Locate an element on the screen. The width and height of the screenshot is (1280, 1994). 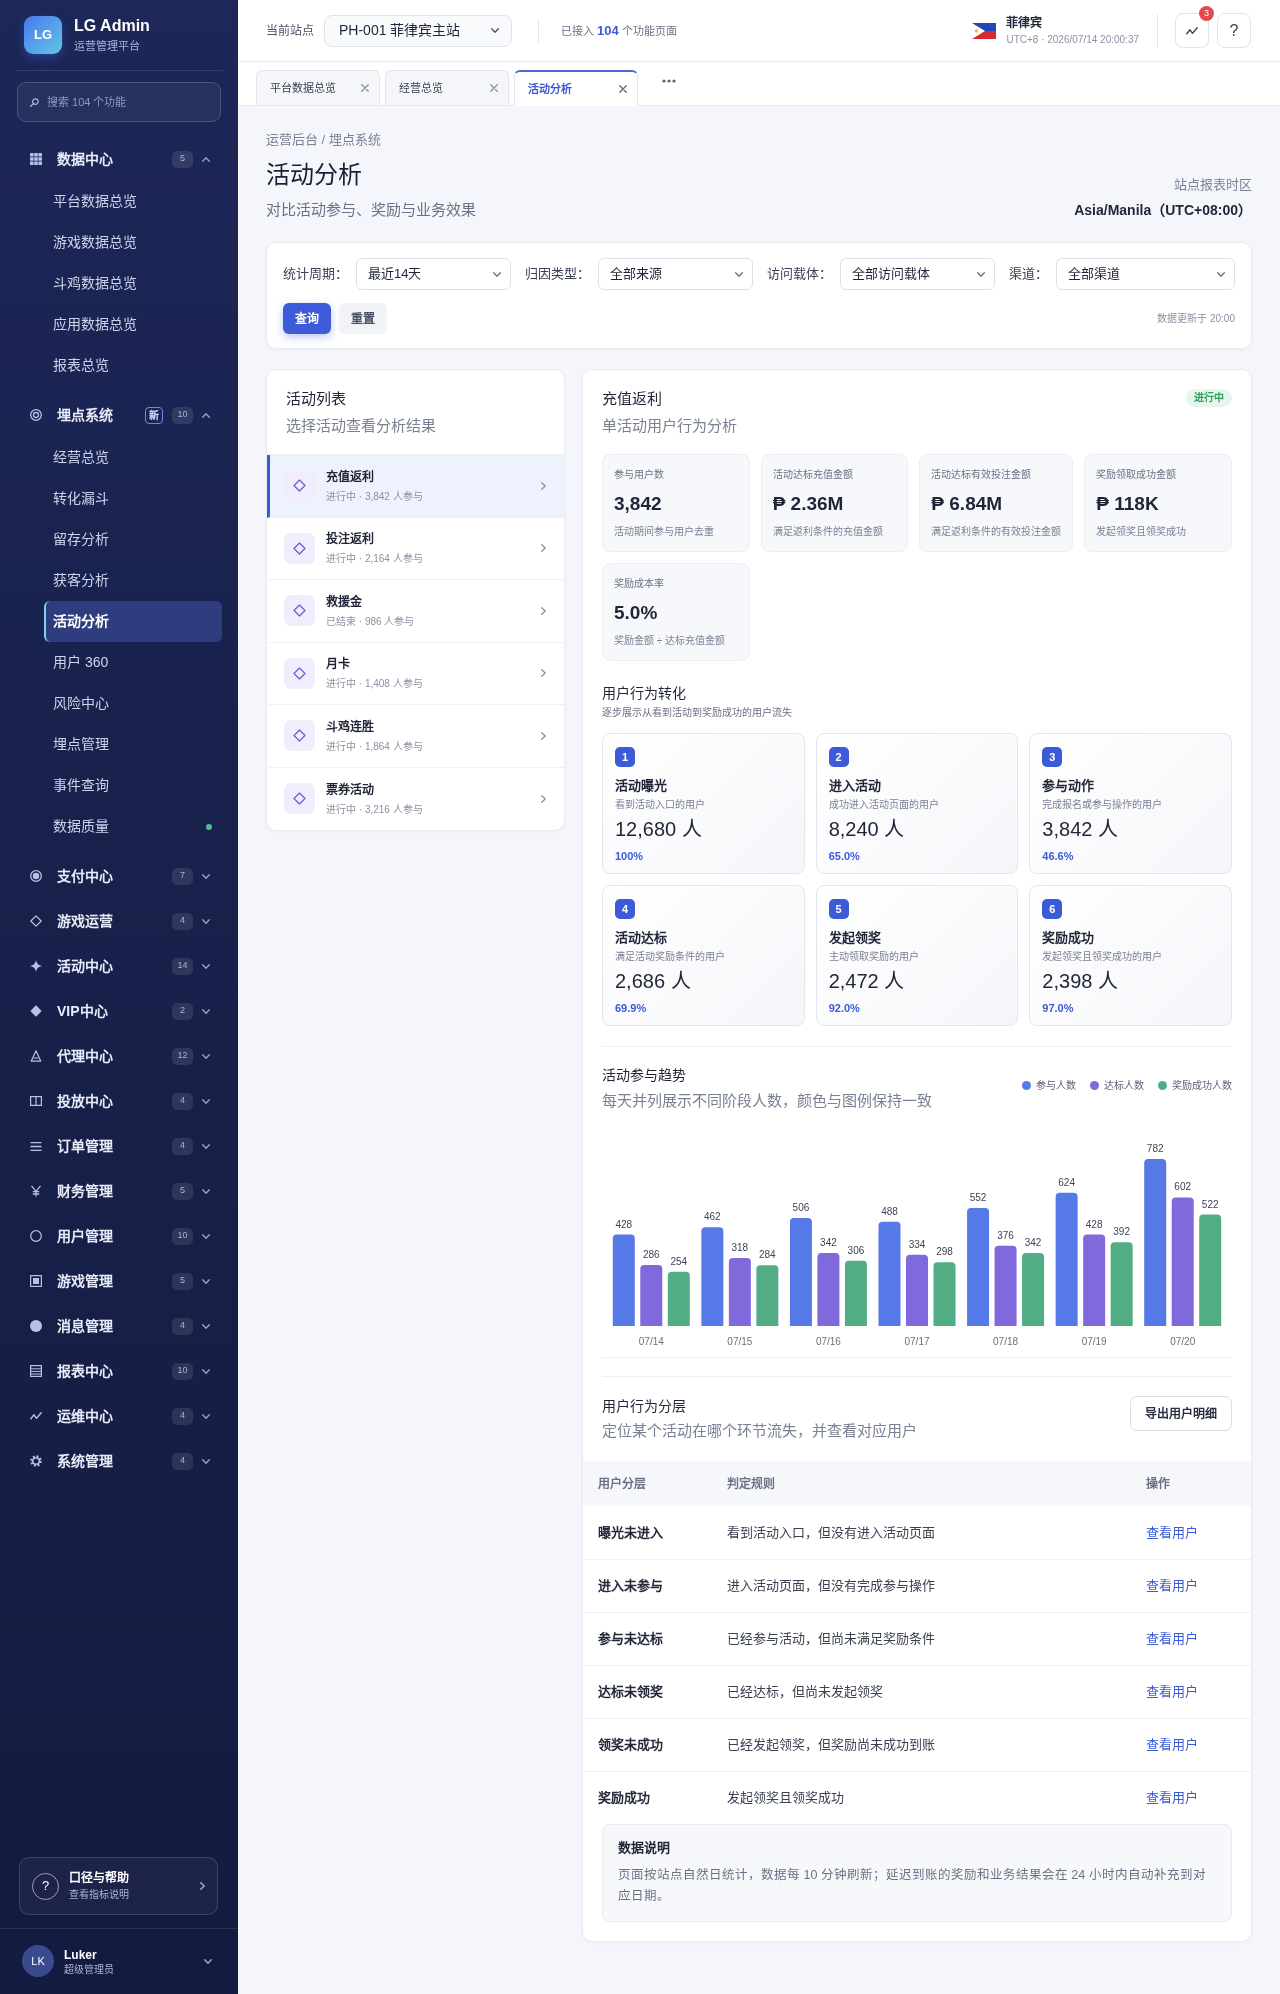
help-button: ? is located at coordinates (1234, 30).